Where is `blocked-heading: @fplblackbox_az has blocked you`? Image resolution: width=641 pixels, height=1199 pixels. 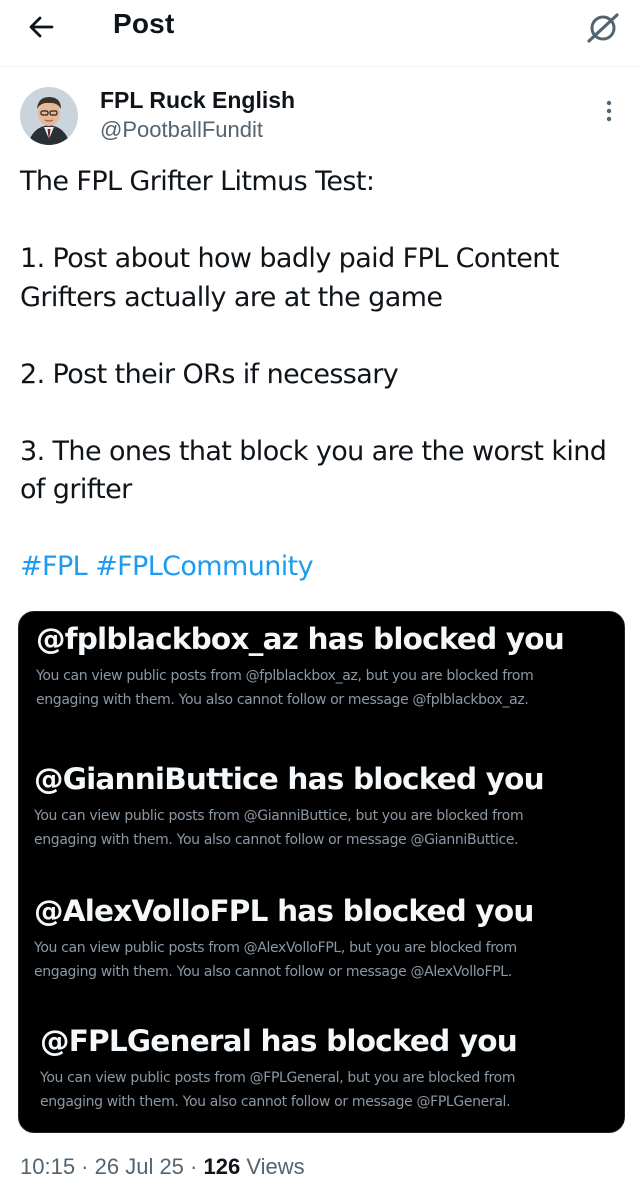 blocked-heading: @fplblackbox_az has blocked you is located at coordinates (300, 639).